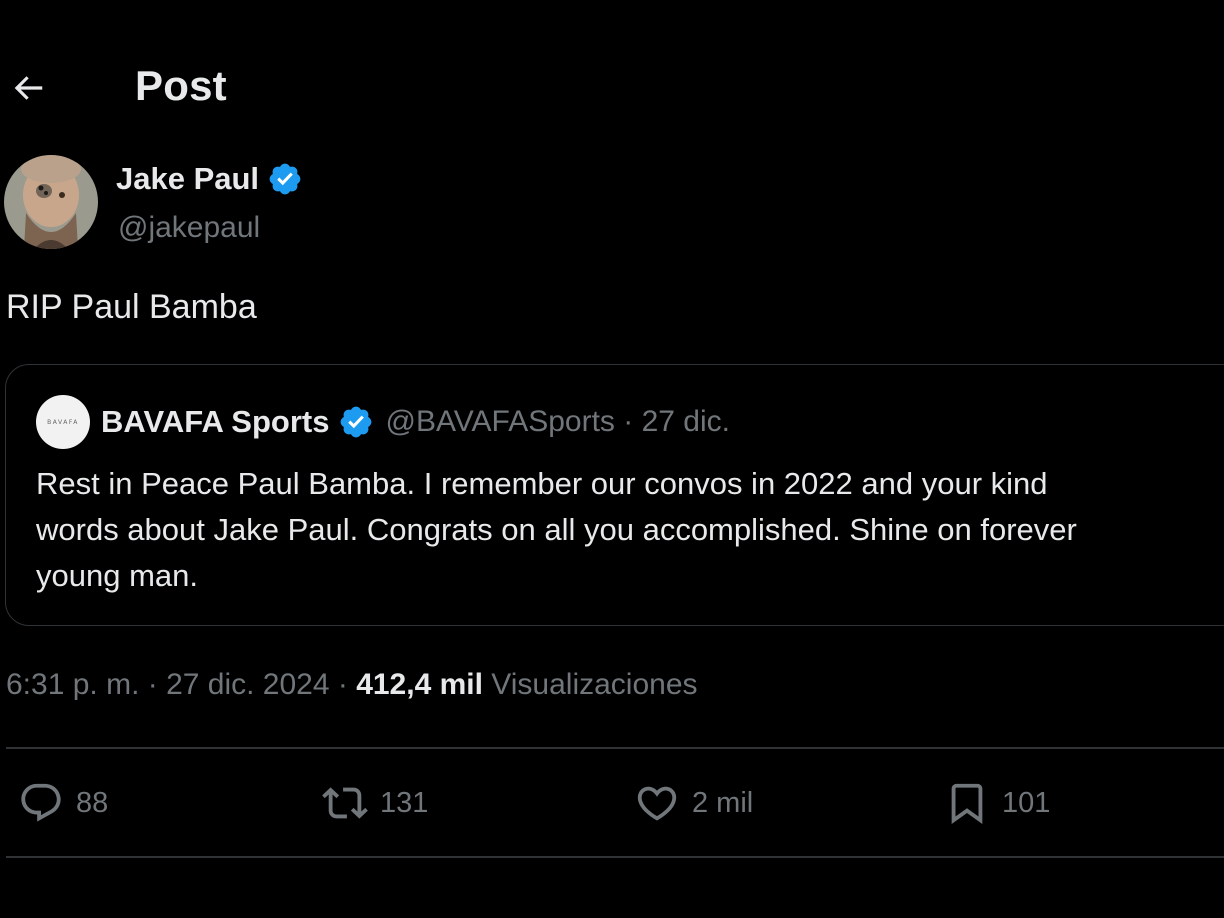  What do you see at coordinates (967, 803) in the screenshot?
I see `bookmark-icon` at bounding box center [967, 803].